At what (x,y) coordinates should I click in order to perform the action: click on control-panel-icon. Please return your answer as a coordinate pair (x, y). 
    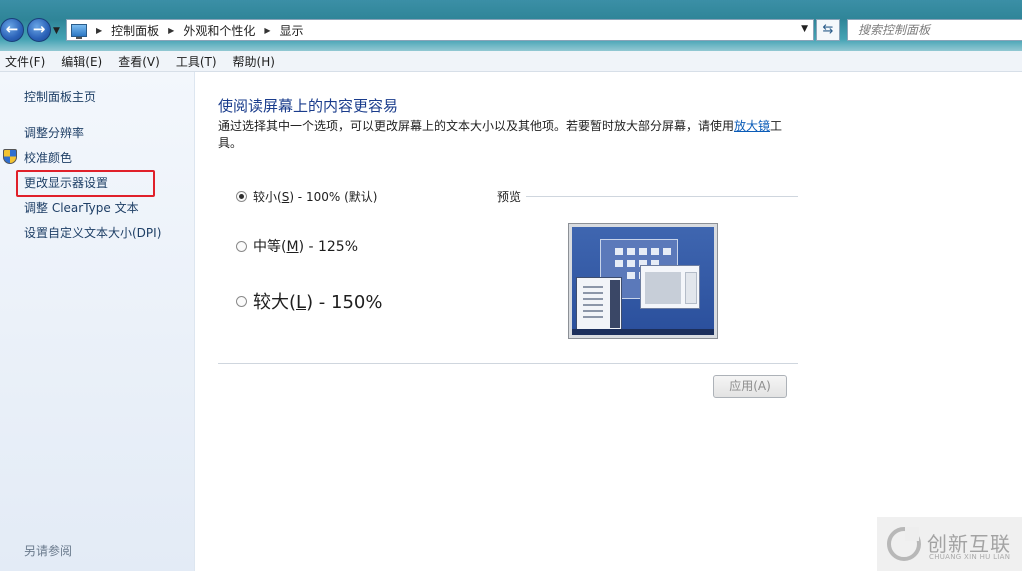
    Looking at the image, I should click on (79, 31).